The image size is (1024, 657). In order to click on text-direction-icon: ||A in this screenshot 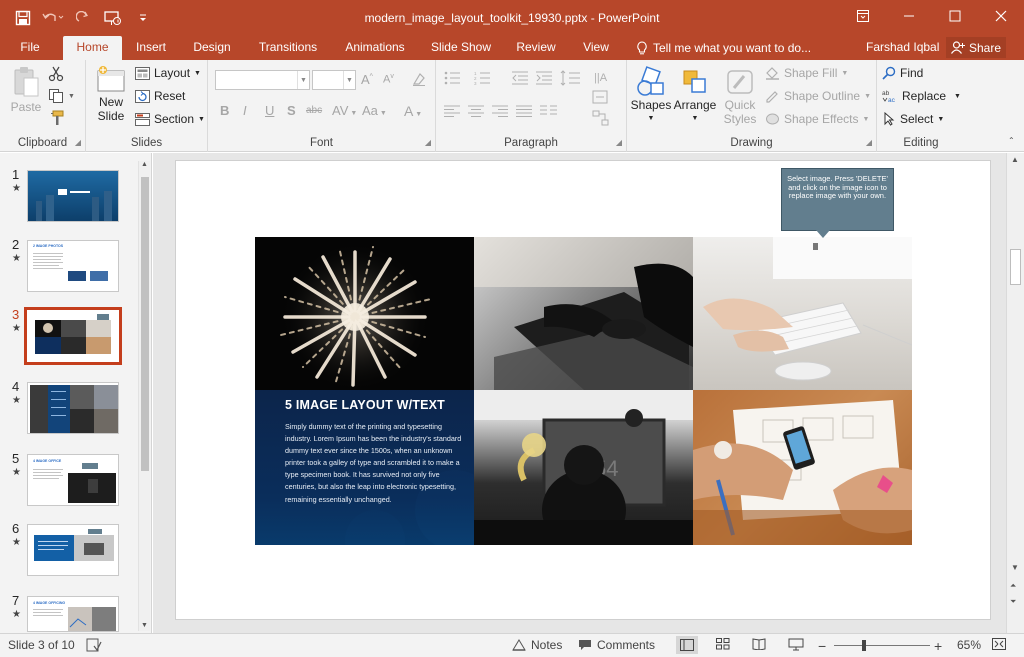, I will do `click(601, 77)`.